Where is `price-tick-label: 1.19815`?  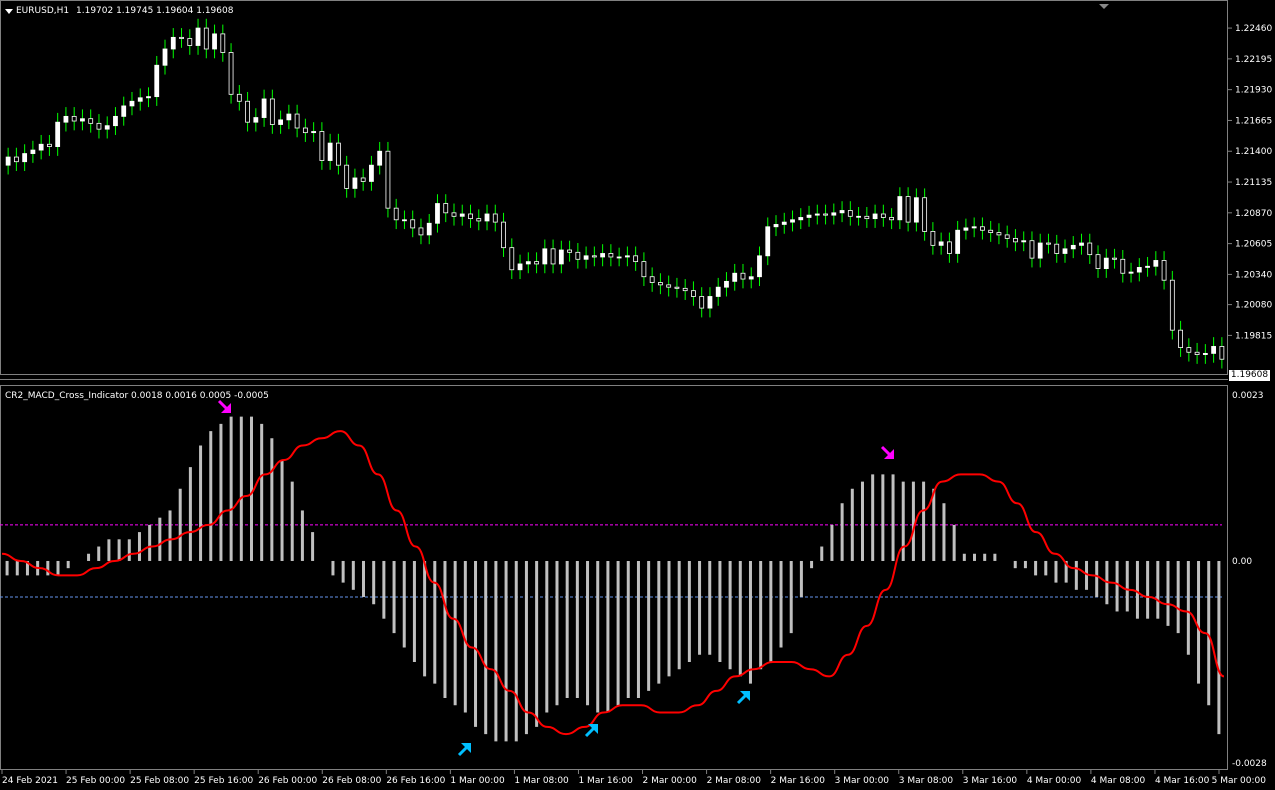
price-tick-label: 1.19815 is located at coordinates (1253, 336).